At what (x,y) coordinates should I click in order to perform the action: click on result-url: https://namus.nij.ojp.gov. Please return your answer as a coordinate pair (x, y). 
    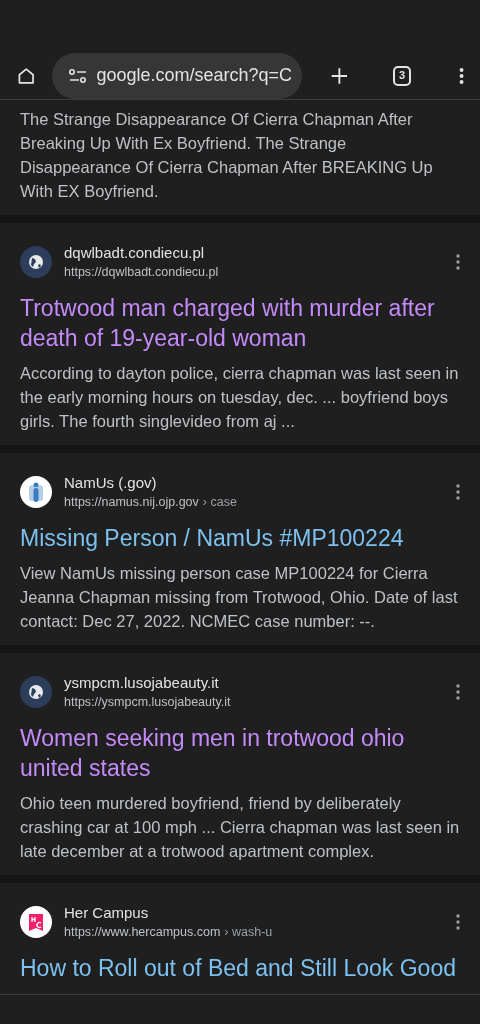
    Looking at the image, I should click on (131, 502).